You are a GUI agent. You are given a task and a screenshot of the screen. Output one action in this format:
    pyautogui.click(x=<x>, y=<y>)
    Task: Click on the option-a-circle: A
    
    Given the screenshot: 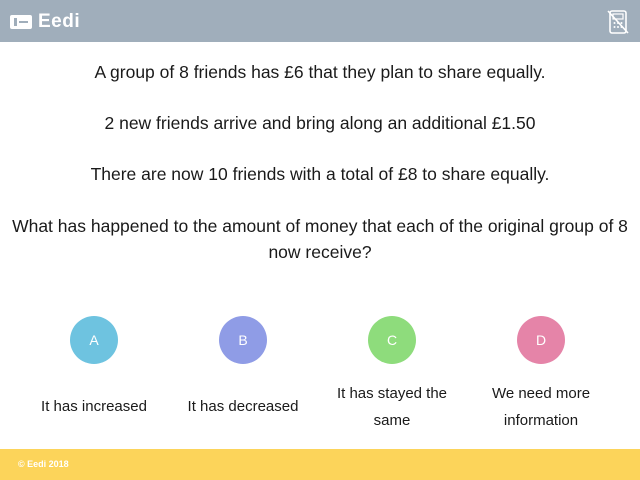 What is the action you would take?
    pyautogui.click(x=94, y=340)
    